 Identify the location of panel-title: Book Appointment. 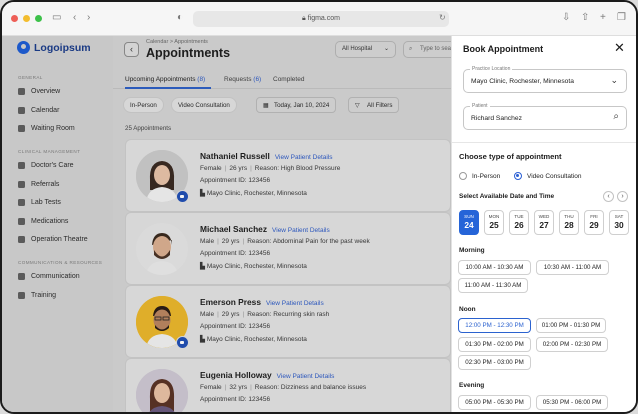
(503, 49).